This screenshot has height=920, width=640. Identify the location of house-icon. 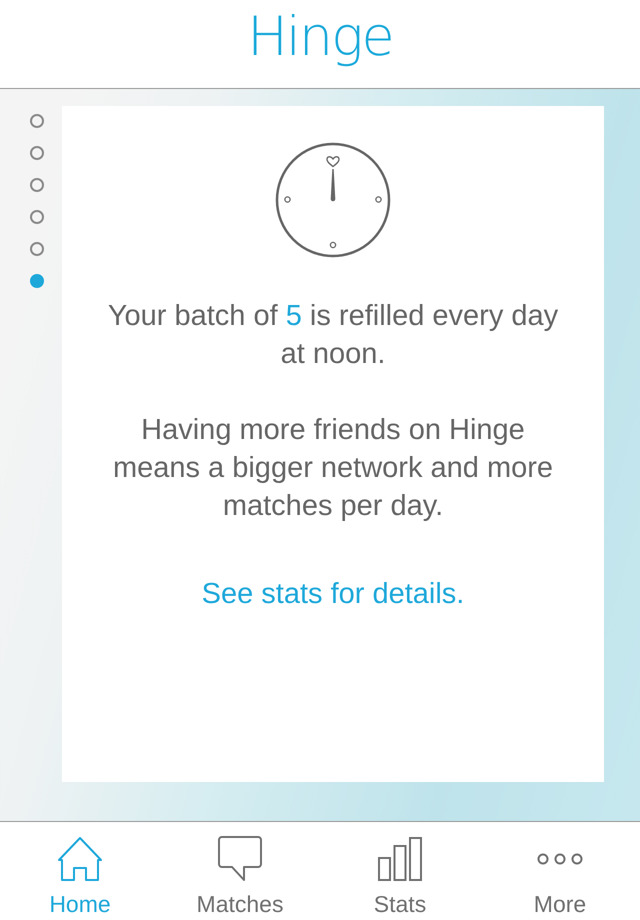
(80, 859).